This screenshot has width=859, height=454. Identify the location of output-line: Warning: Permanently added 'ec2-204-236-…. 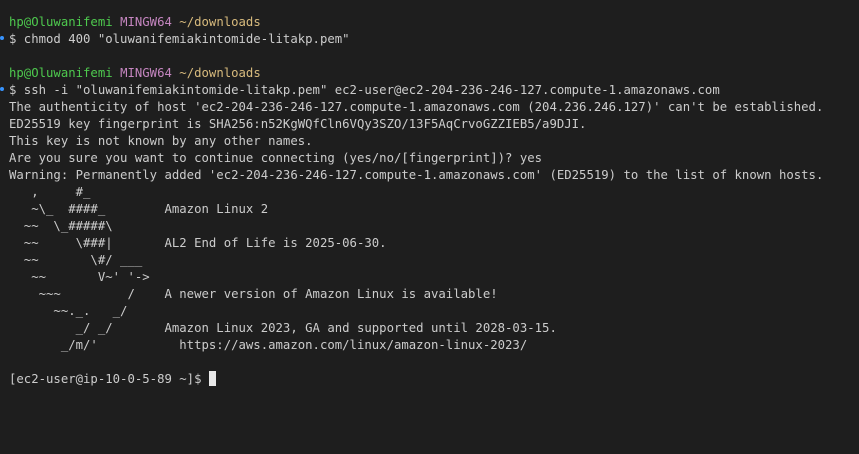
(416, 175).